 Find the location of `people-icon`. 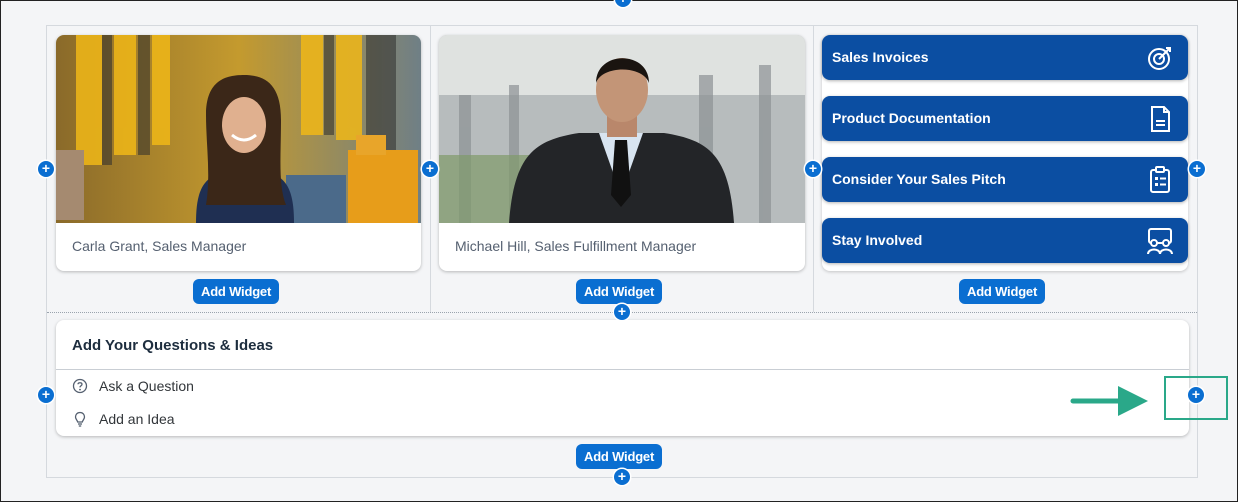

people-icon is located at coordinates (1160, 241).